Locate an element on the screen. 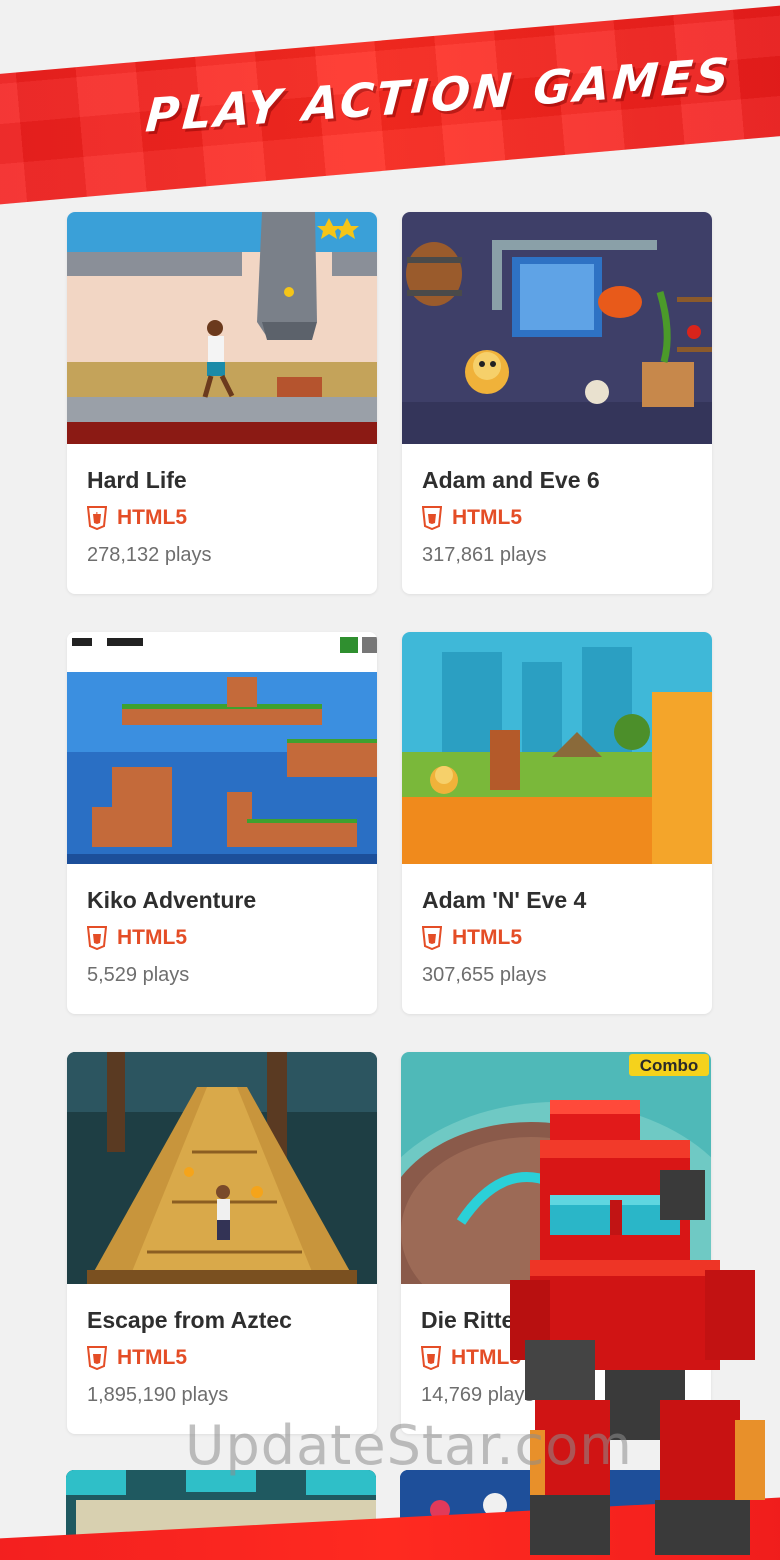 The width and height of the screenshot is (780, 1560). kiko-adventure-thumbnail-image is located at coordinates (222, 748).